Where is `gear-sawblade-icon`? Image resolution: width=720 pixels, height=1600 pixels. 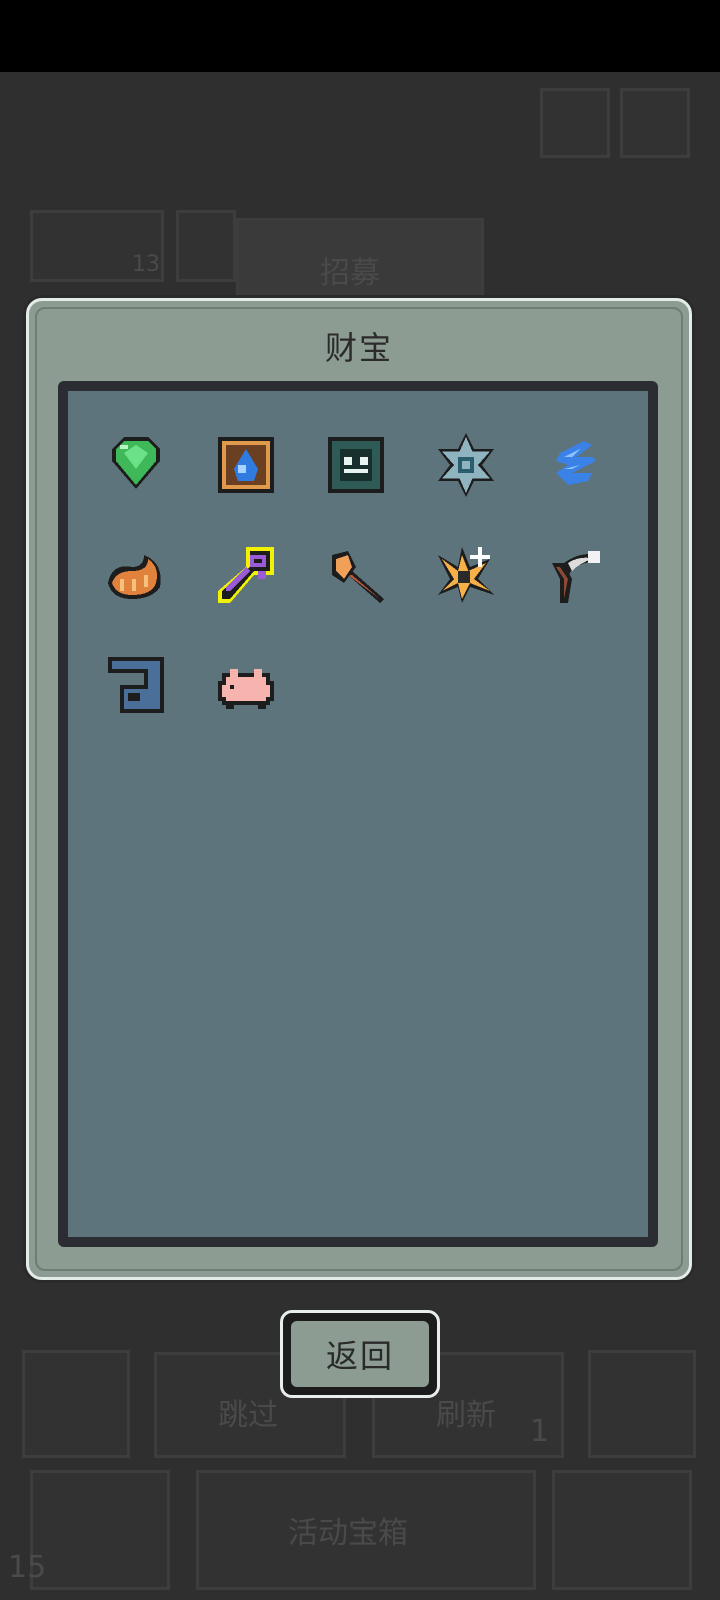
gear-sawblade-icon is located at coordinates (466, 465).